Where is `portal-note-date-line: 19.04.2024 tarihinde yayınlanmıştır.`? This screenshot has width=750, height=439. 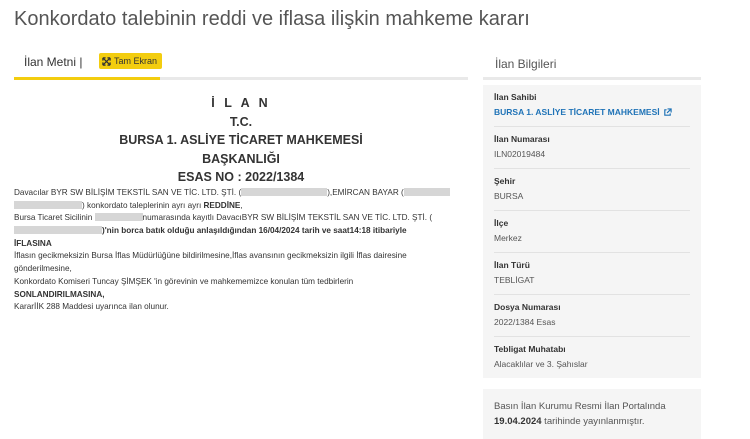 portal-note-date-line: 19.04.2024 tarihinde yayınlanmıştır. is located at coordinates (592, 421).